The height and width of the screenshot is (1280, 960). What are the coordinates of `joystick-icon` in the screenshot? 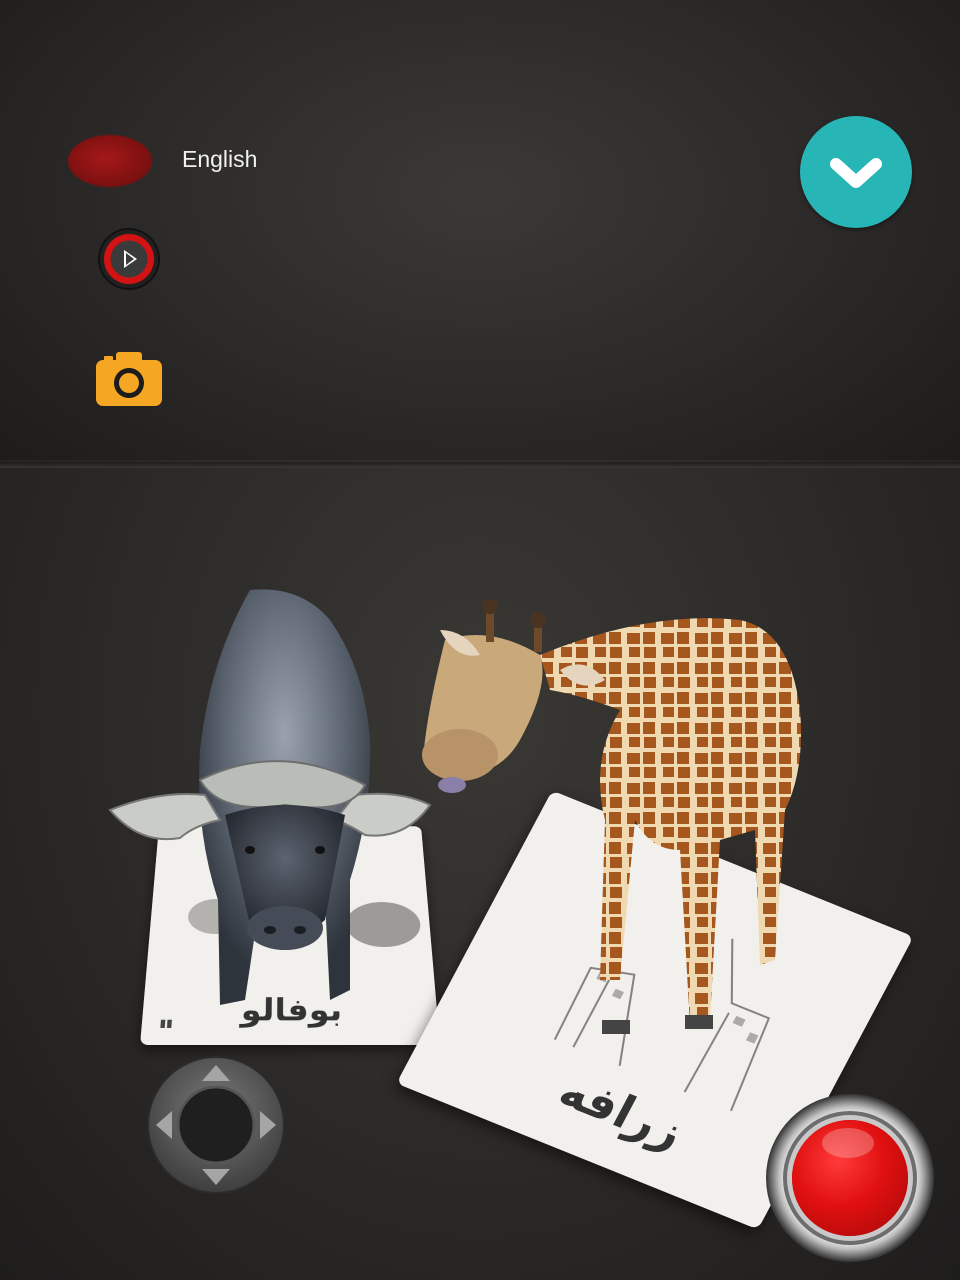 It's located at (216, 1125).